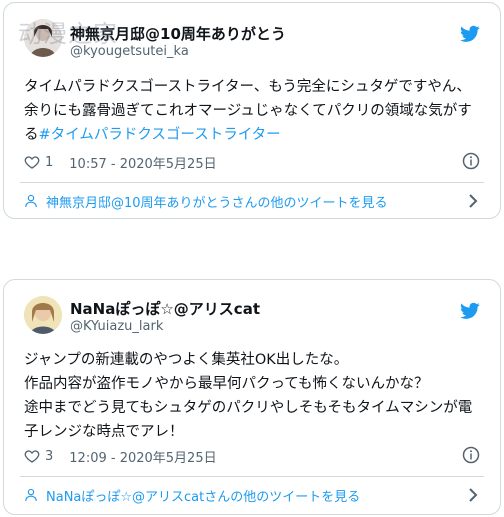 Image resolution: width=504 pixels, height=517 pixels. Describe the element at coordinates (116, 326) in the screenshot. I see `user-handle: @KYuiazu_lark` at that location.